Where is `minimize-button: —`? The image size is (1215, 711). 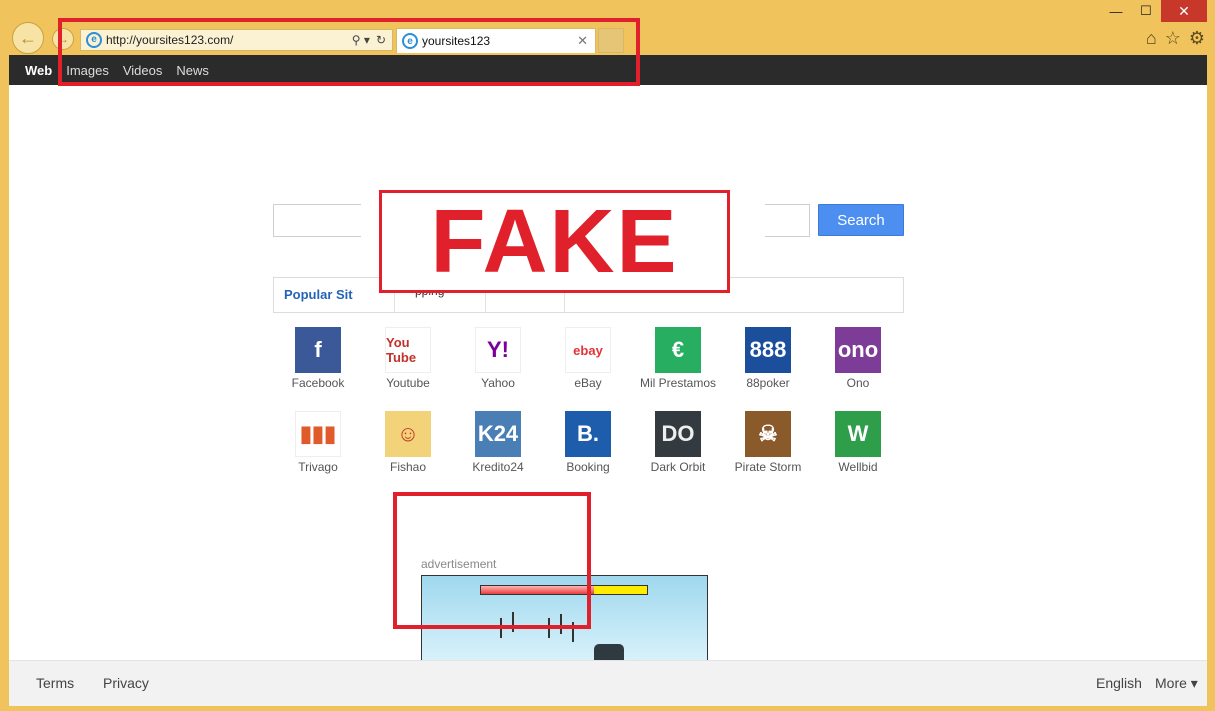
minimize-button: — is located at coordinates (1116, 11).